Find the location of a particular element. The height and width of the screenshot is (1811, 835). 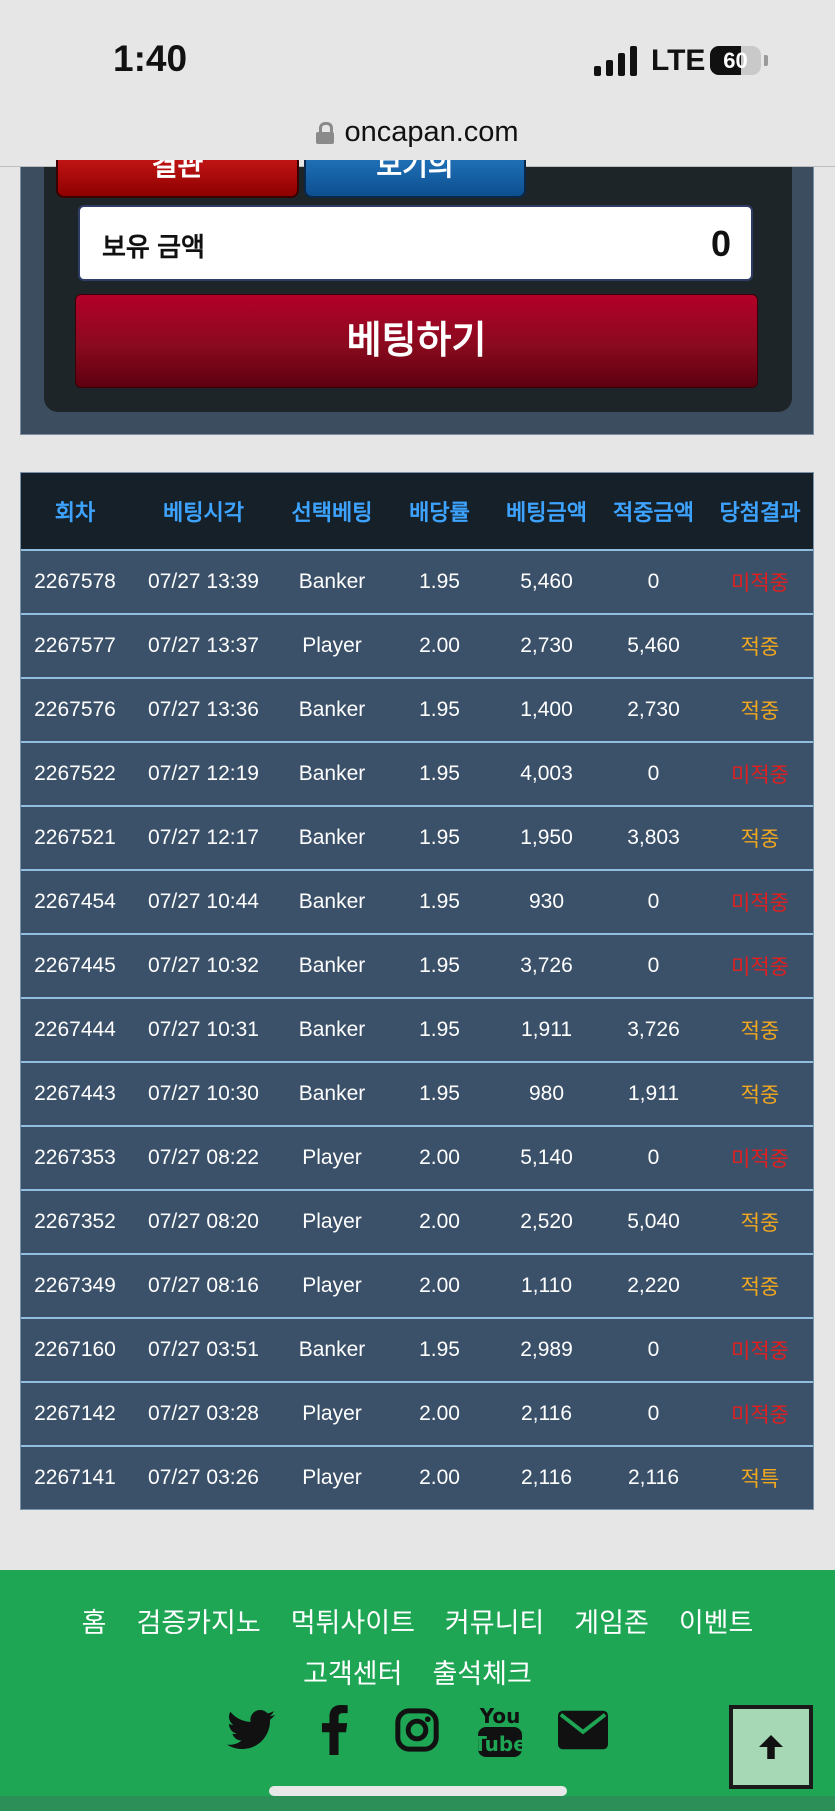

bottom-strip is located at coordinates (417, 1803).